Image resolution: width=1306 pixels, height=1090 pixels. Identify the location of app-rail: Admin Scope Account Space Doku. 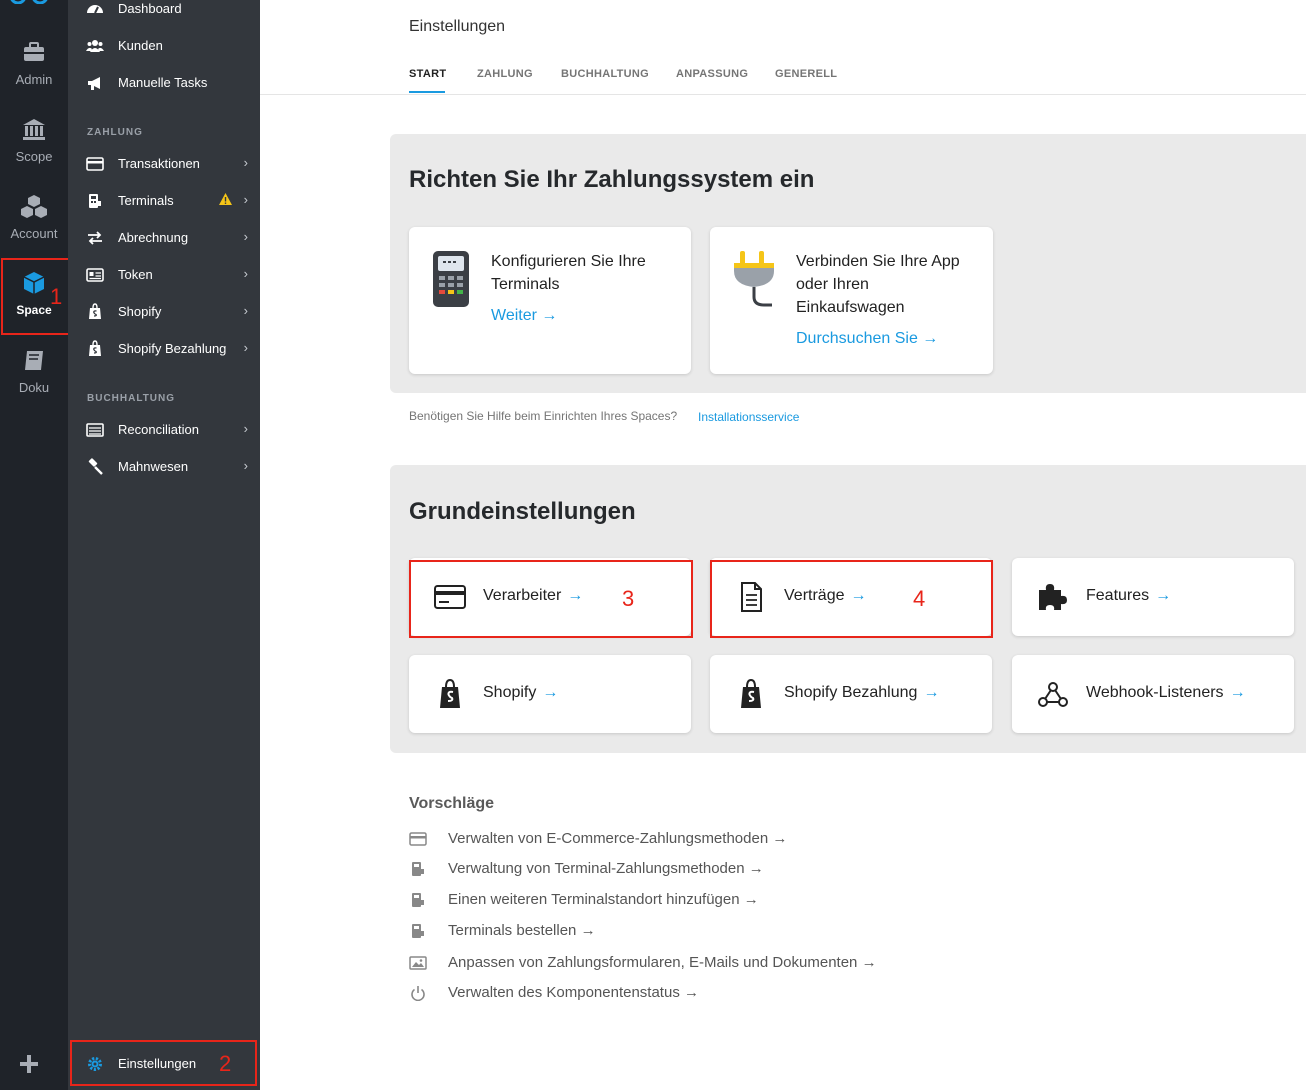
(34, 545).